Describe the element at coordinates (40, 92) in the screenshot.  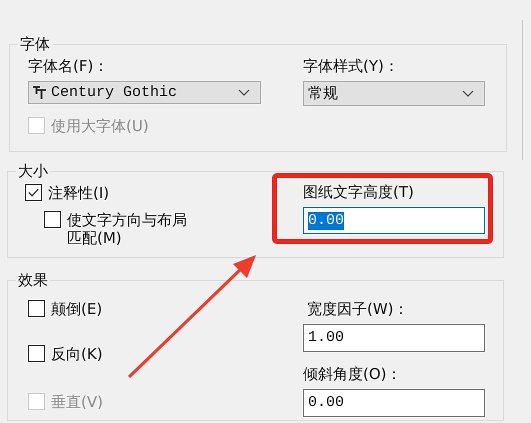
I see `font-type-icon` at that location.